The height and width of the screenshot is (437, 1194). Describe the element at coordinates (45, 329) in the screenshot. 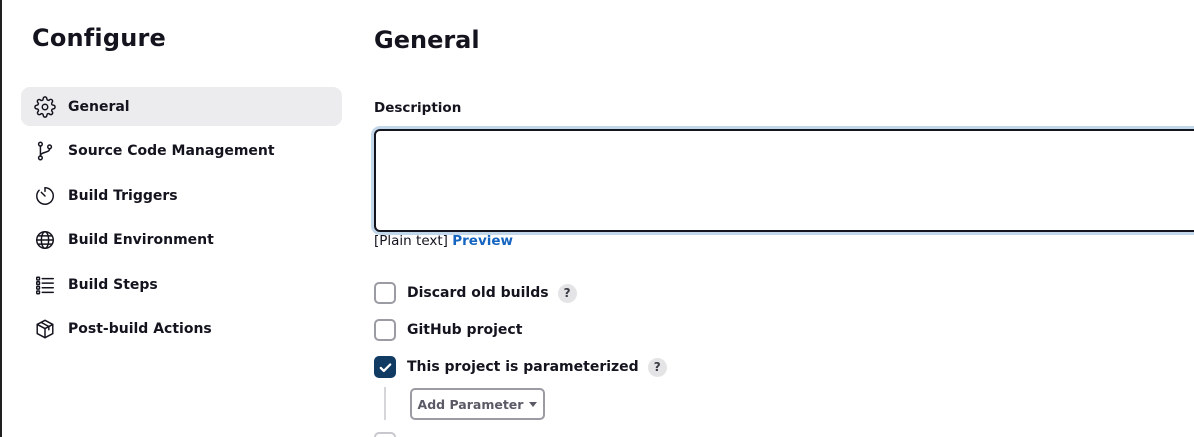

I see `package-icon` at that location.